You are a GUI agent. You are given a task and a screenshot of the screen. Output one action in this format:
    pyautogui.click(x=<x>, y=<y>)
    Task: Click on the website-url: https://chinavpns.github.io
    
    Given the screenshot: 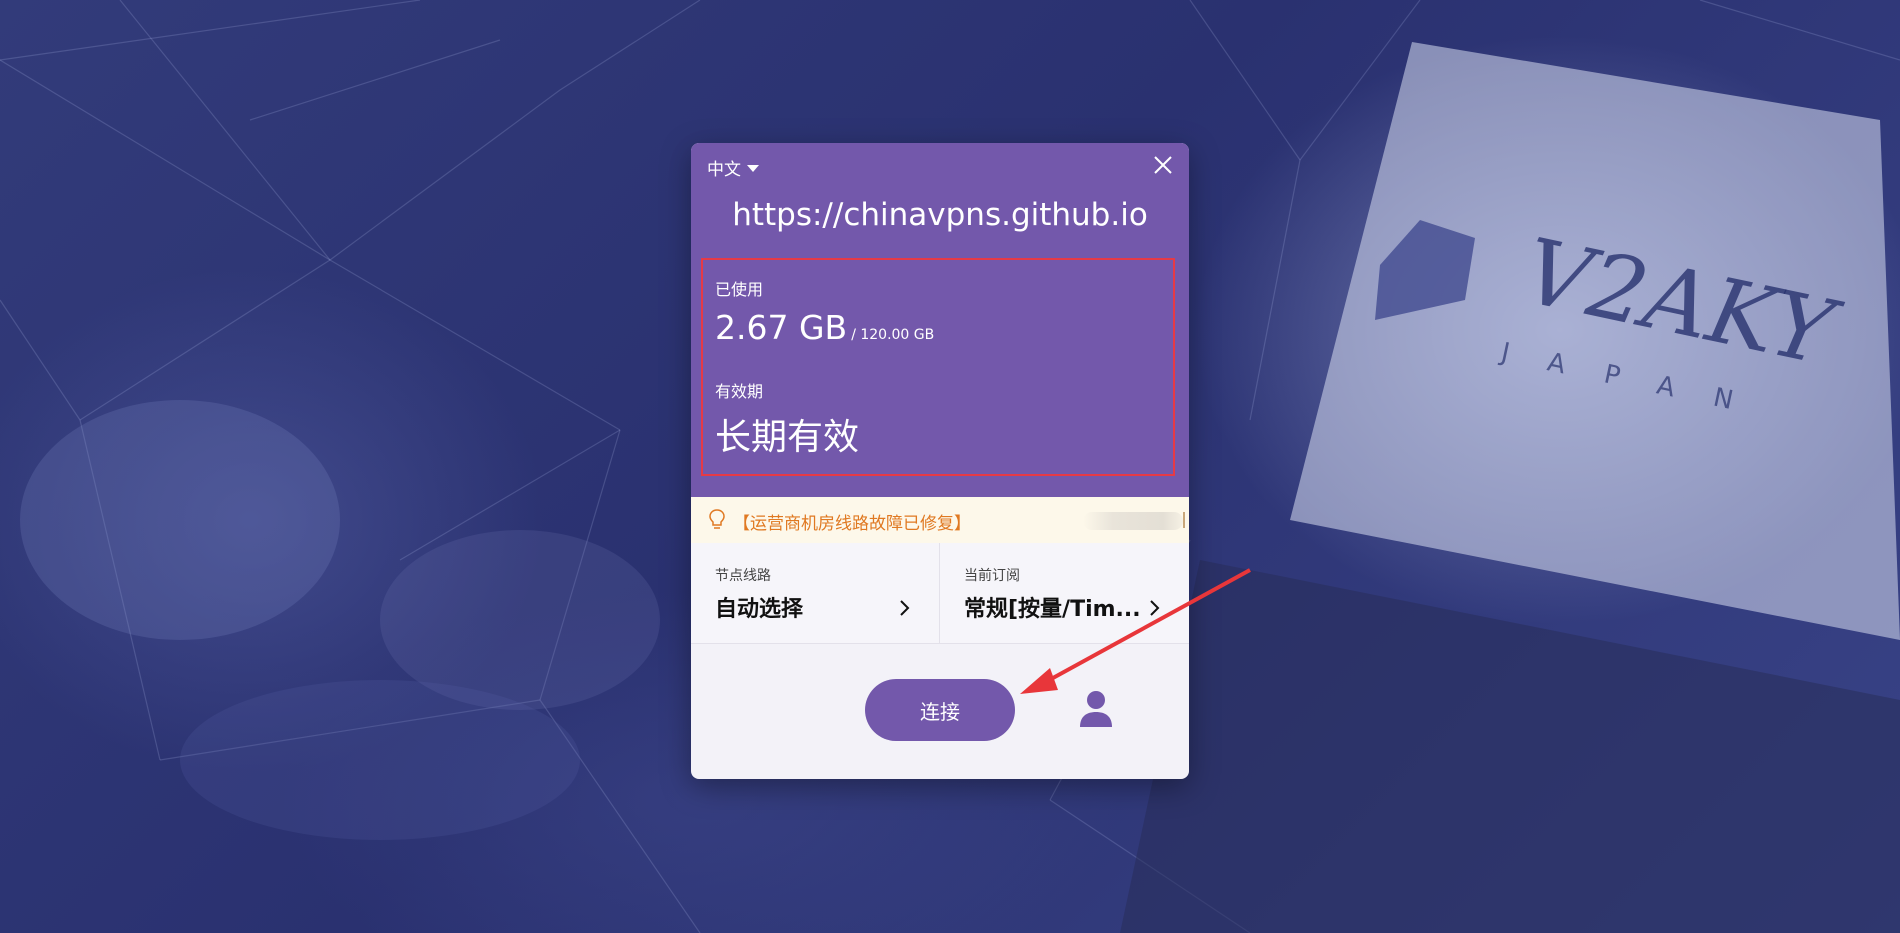 What is the action you would take?
    pyautogui.click(x=940, y=215)
    